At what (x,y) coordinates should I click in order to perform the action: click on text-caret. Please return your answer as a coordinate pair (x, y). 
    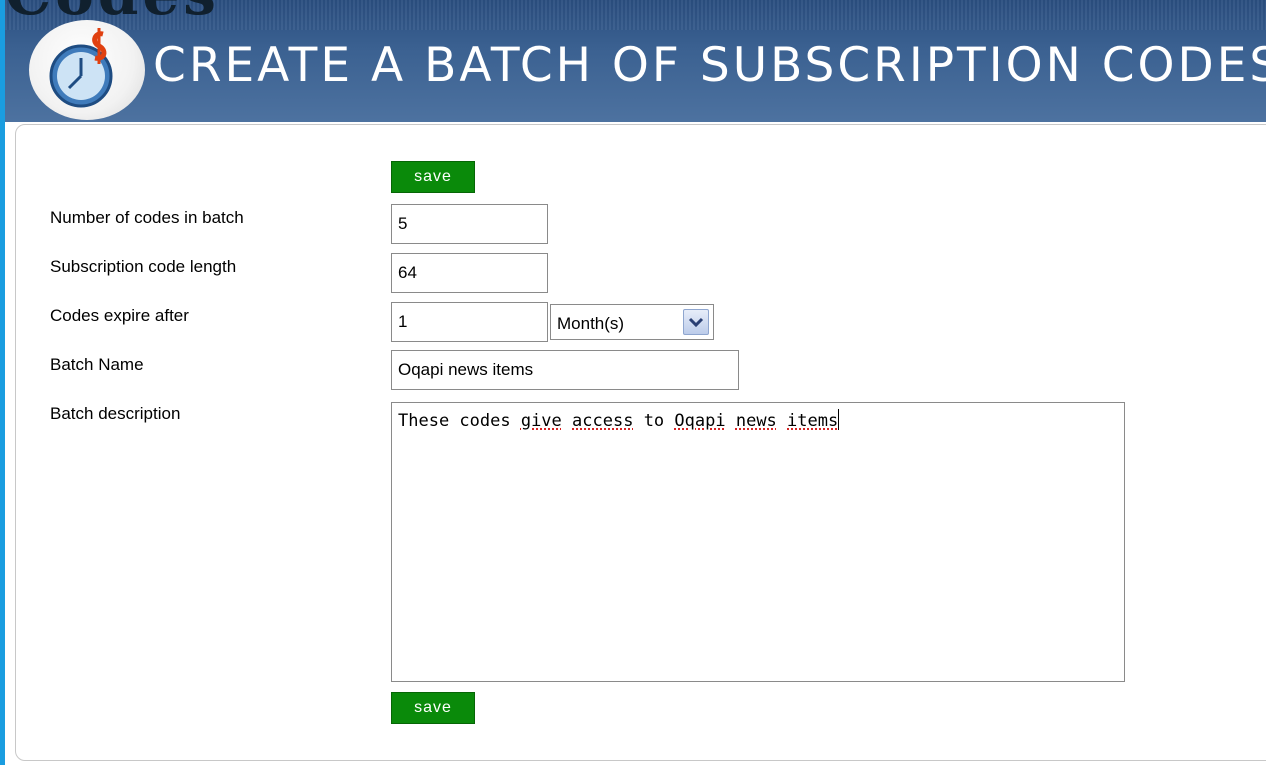
    Looking at the image, I should click on (839, 419).